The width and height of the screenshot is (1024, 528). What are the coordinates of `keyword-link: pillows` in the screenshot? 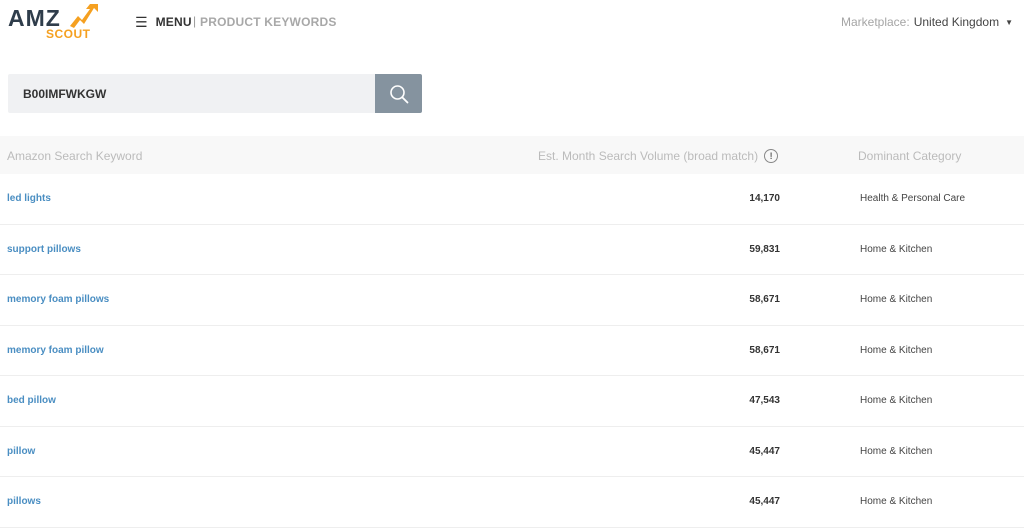 It's located at (24, 501).